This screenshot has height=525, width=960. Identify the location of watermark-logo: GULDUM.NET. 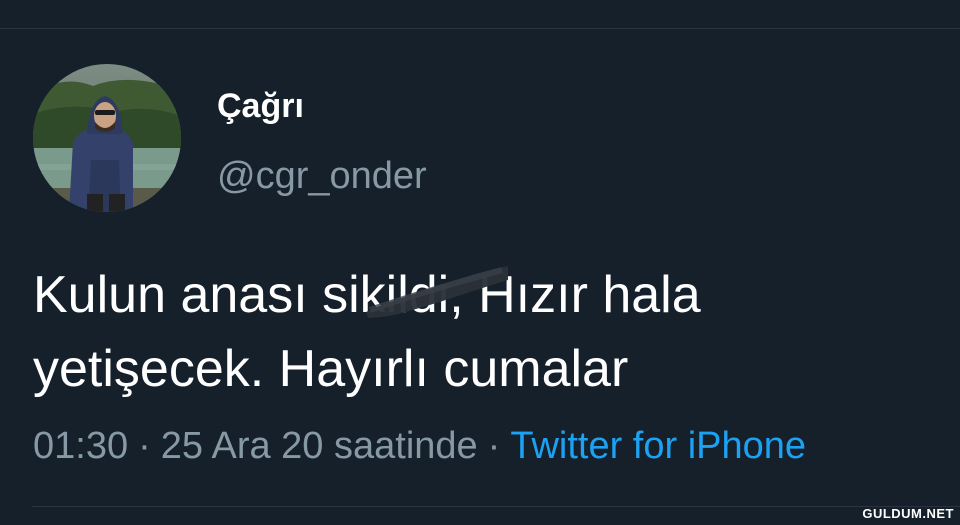
(908, 513).